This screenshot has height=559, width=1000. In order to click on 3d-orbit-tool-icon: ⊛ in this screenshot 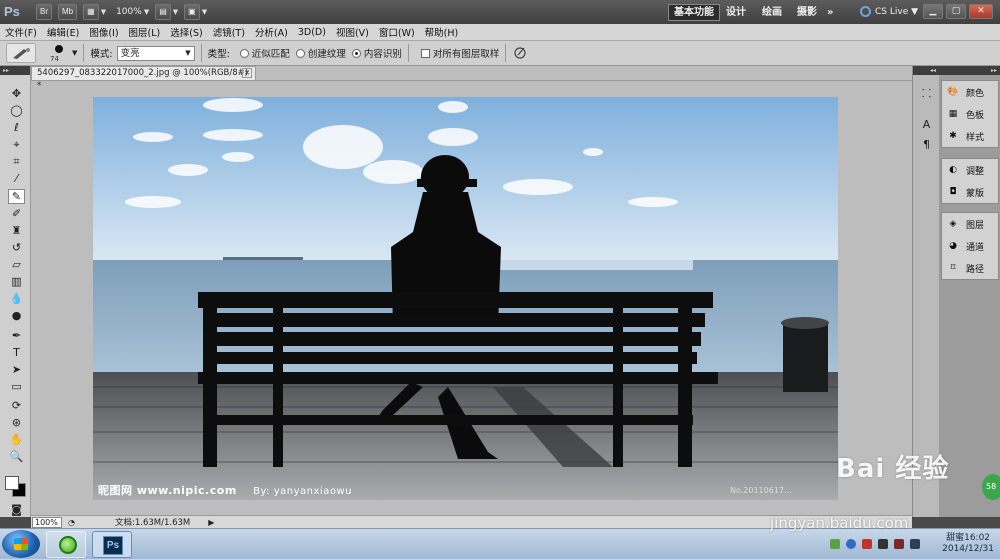, I will do `click(16, 422)`.